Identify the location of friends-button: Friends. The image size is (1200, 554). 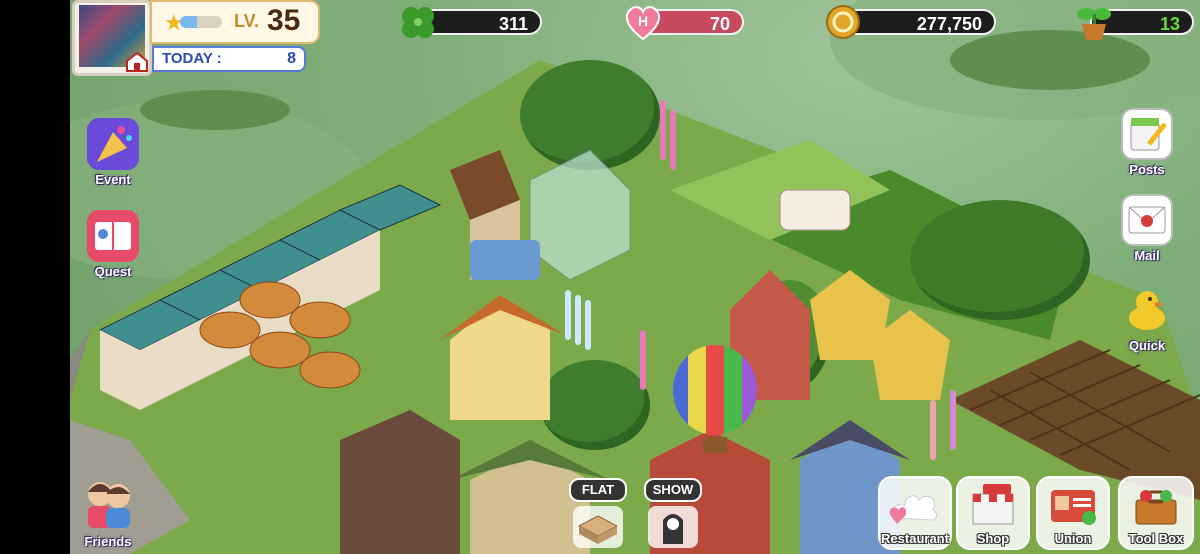
(108, 512).